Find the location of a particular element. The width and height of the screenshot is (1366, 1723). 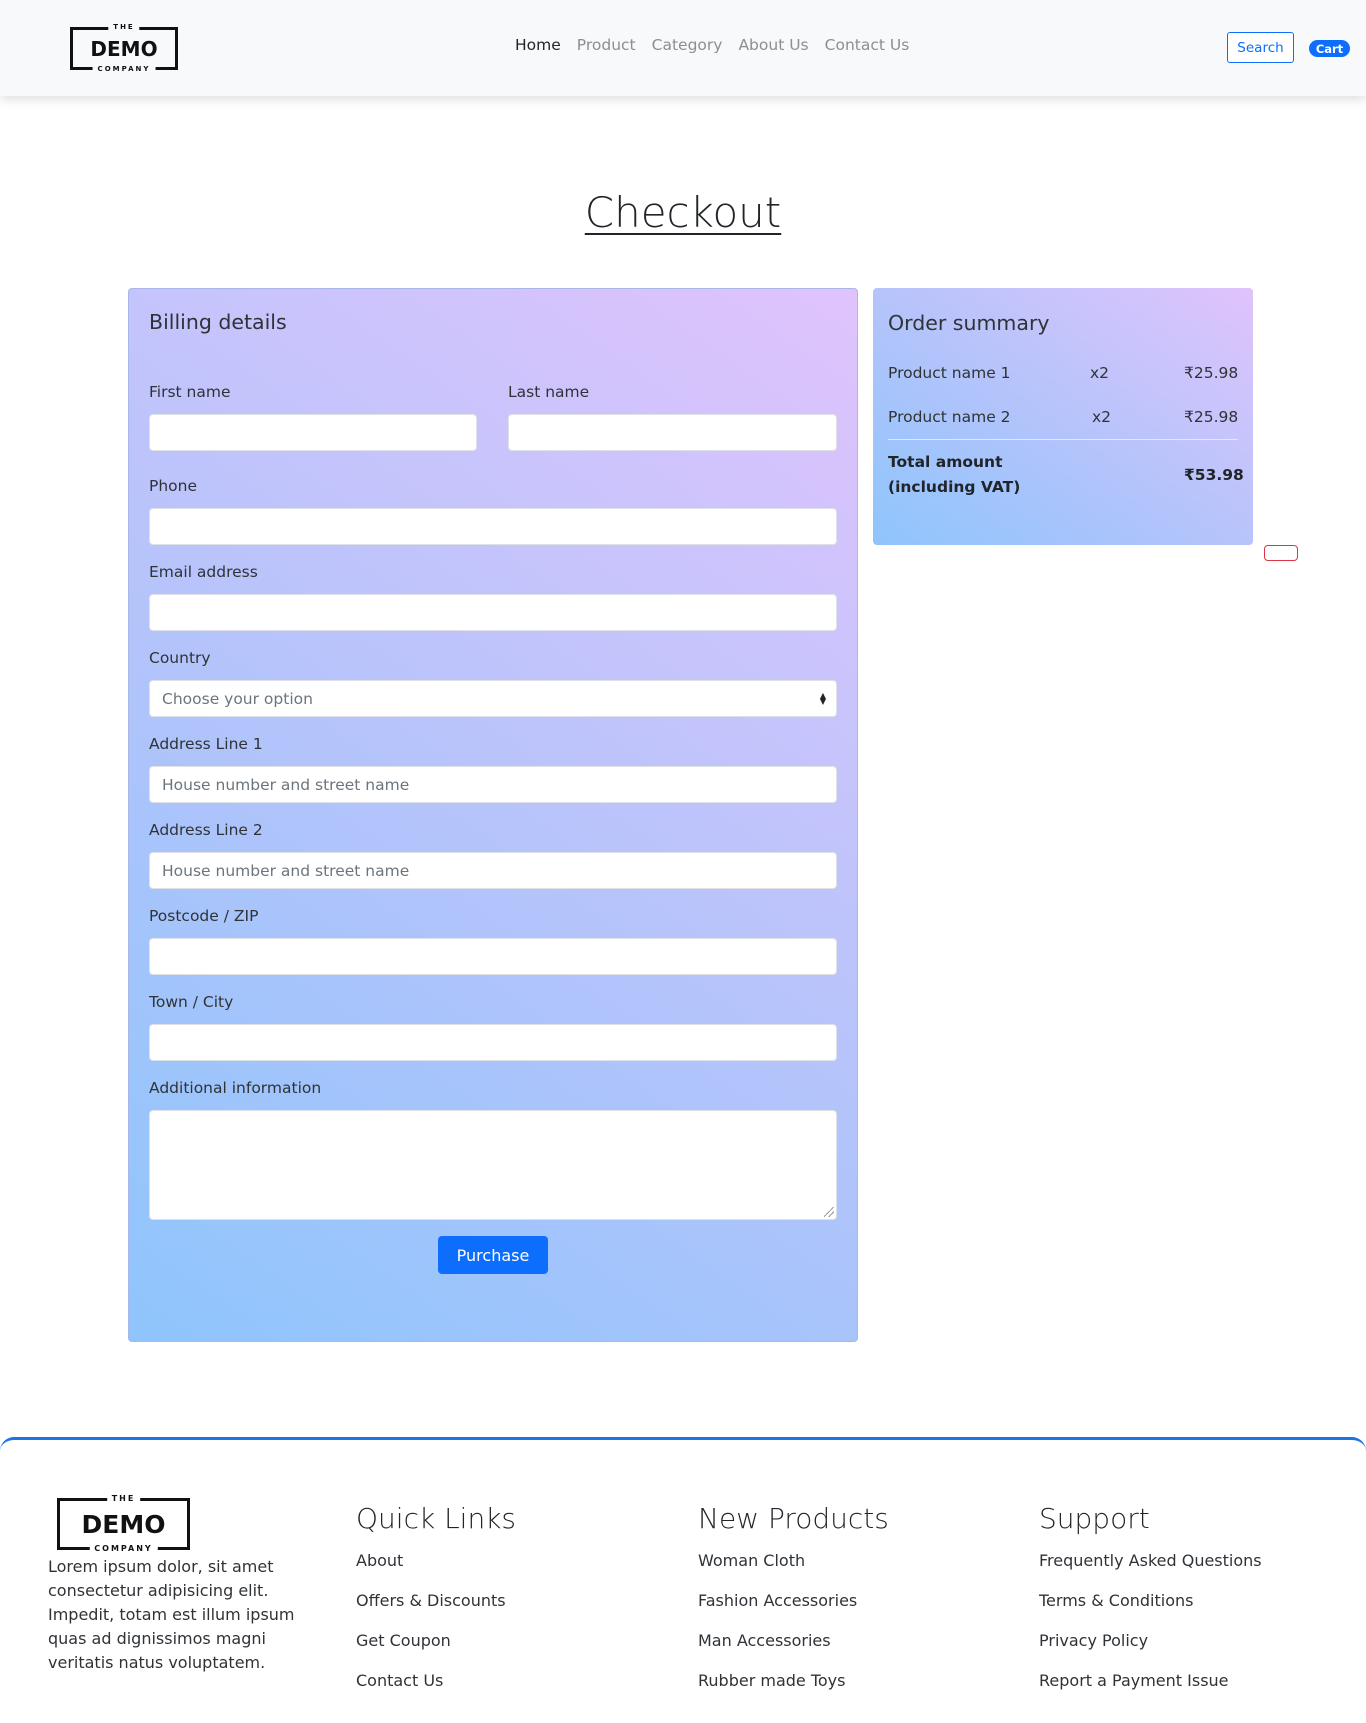

footer-link-payment-issue: Report a Payment Issue is located at coordinates (1150, 1689).